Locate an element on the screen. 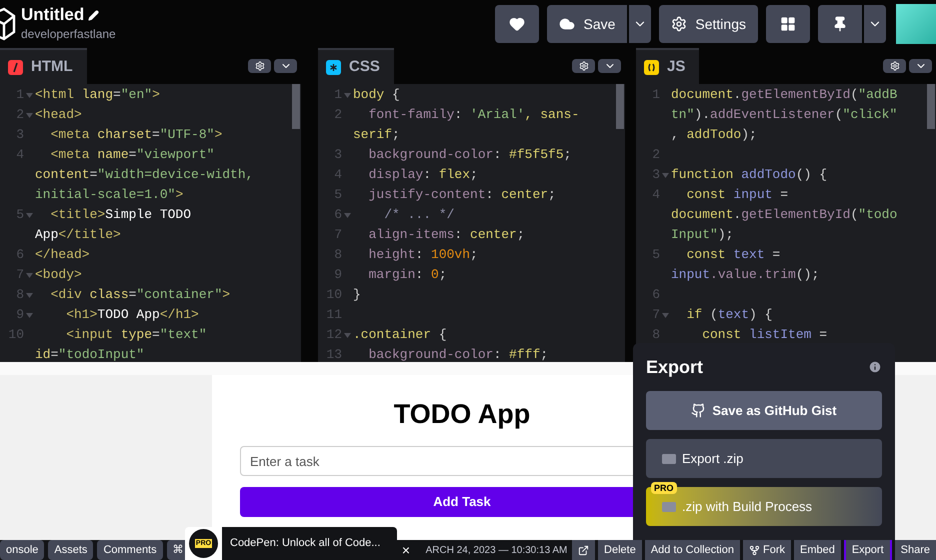 The image size is (936, 560). code-line: id="todoInput" is located at coordinates (89, 354).